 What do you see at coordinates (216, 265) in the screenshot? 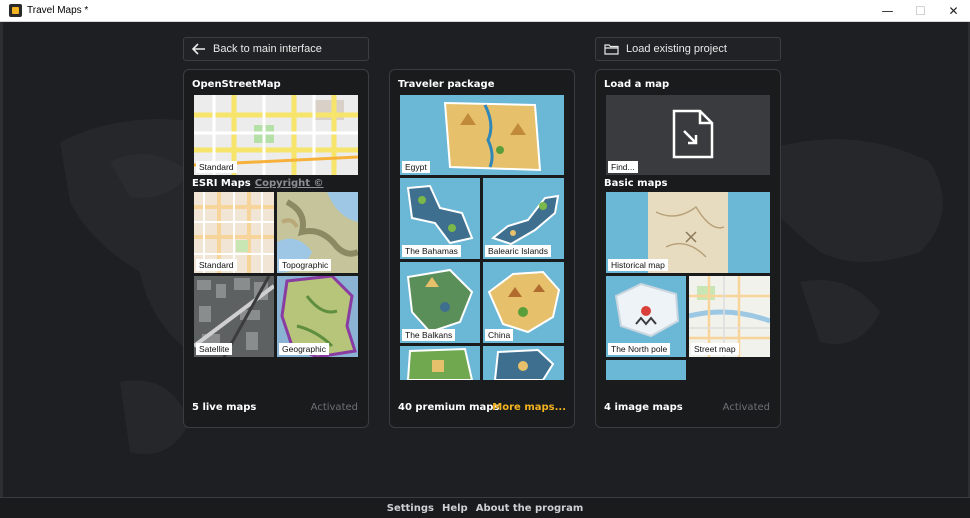
I see `esri-tile-label: Standard` at bounding box center [216, 265].